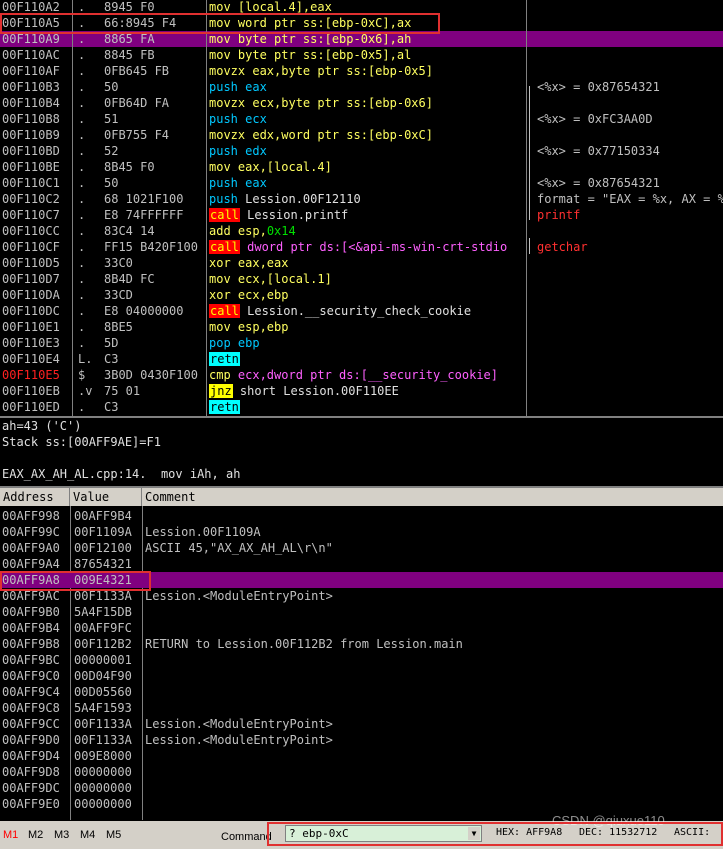  What do you see at coordinates (361, 87) in the screenshot?
I see `disasm-row: 00F110B3. 50 push eax <%x> = 0x87654321` at bounding box center [361, 87].